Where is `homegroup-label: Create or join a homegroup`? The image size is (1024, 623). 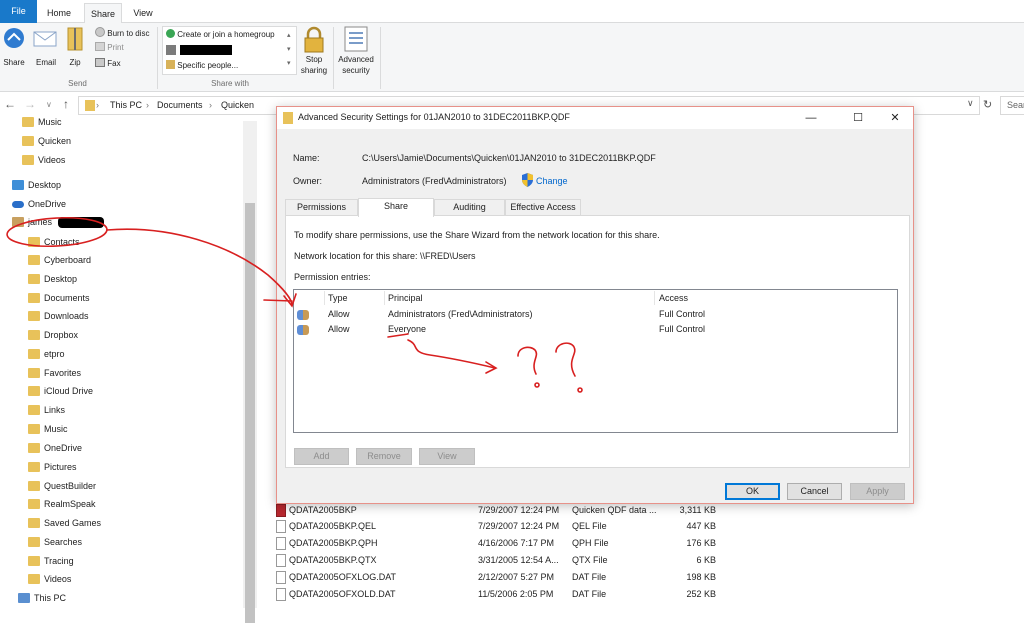
homegroup-label: Create or join a homegroup is located at coordinates (226, 34).